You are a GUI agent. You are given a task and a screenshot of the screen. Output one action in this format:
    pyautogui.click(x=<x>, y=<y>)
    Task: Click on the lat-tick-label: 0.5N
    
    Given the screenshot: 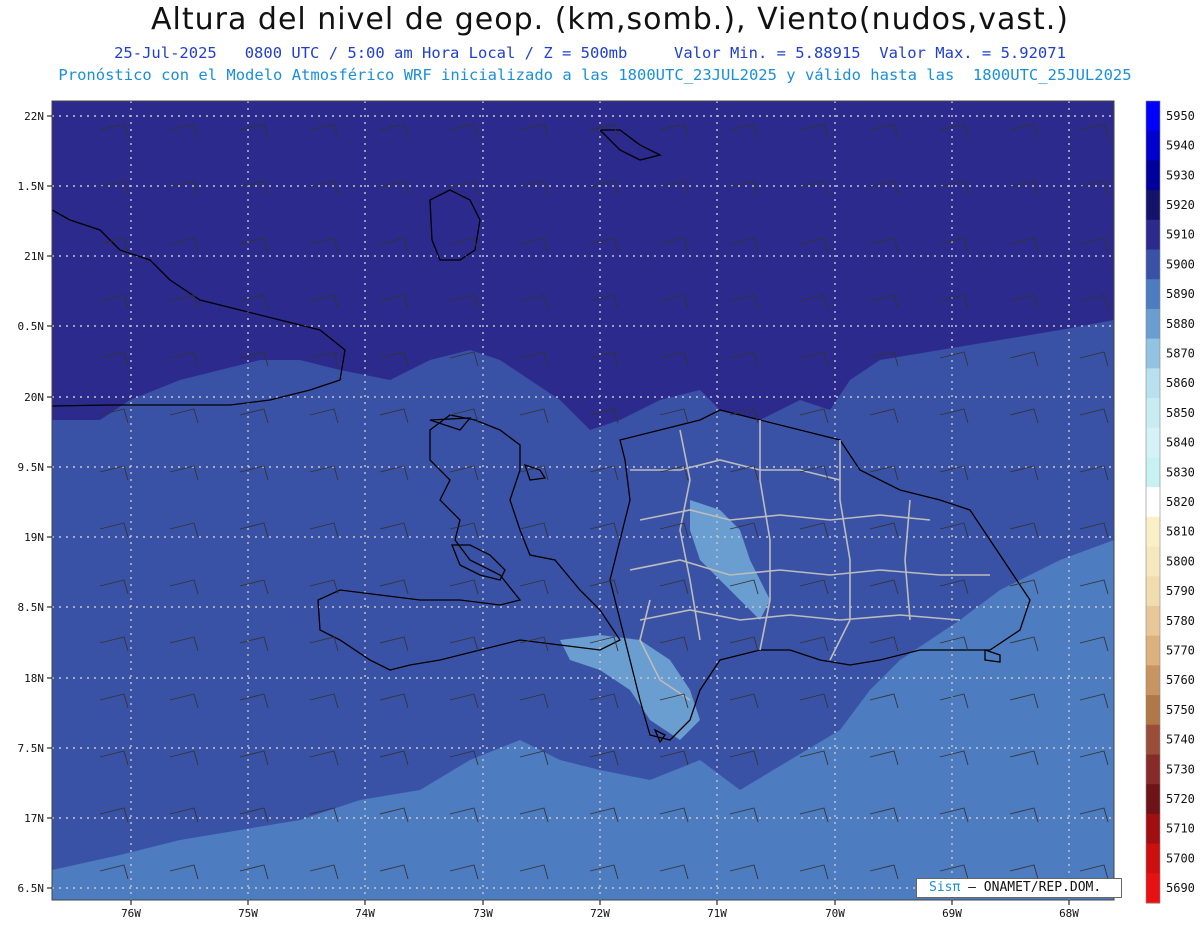 What is the action you would take?
    pyautogui.click(x=31, y=326)
    